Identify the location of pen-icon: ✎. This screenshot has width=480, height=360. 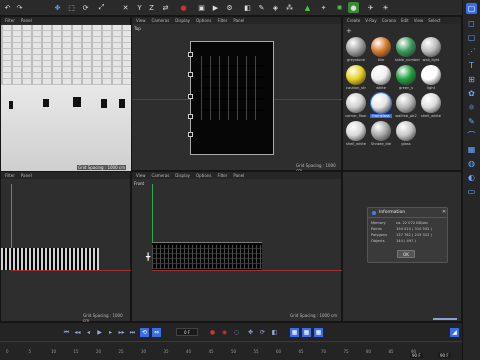
(261, 7).